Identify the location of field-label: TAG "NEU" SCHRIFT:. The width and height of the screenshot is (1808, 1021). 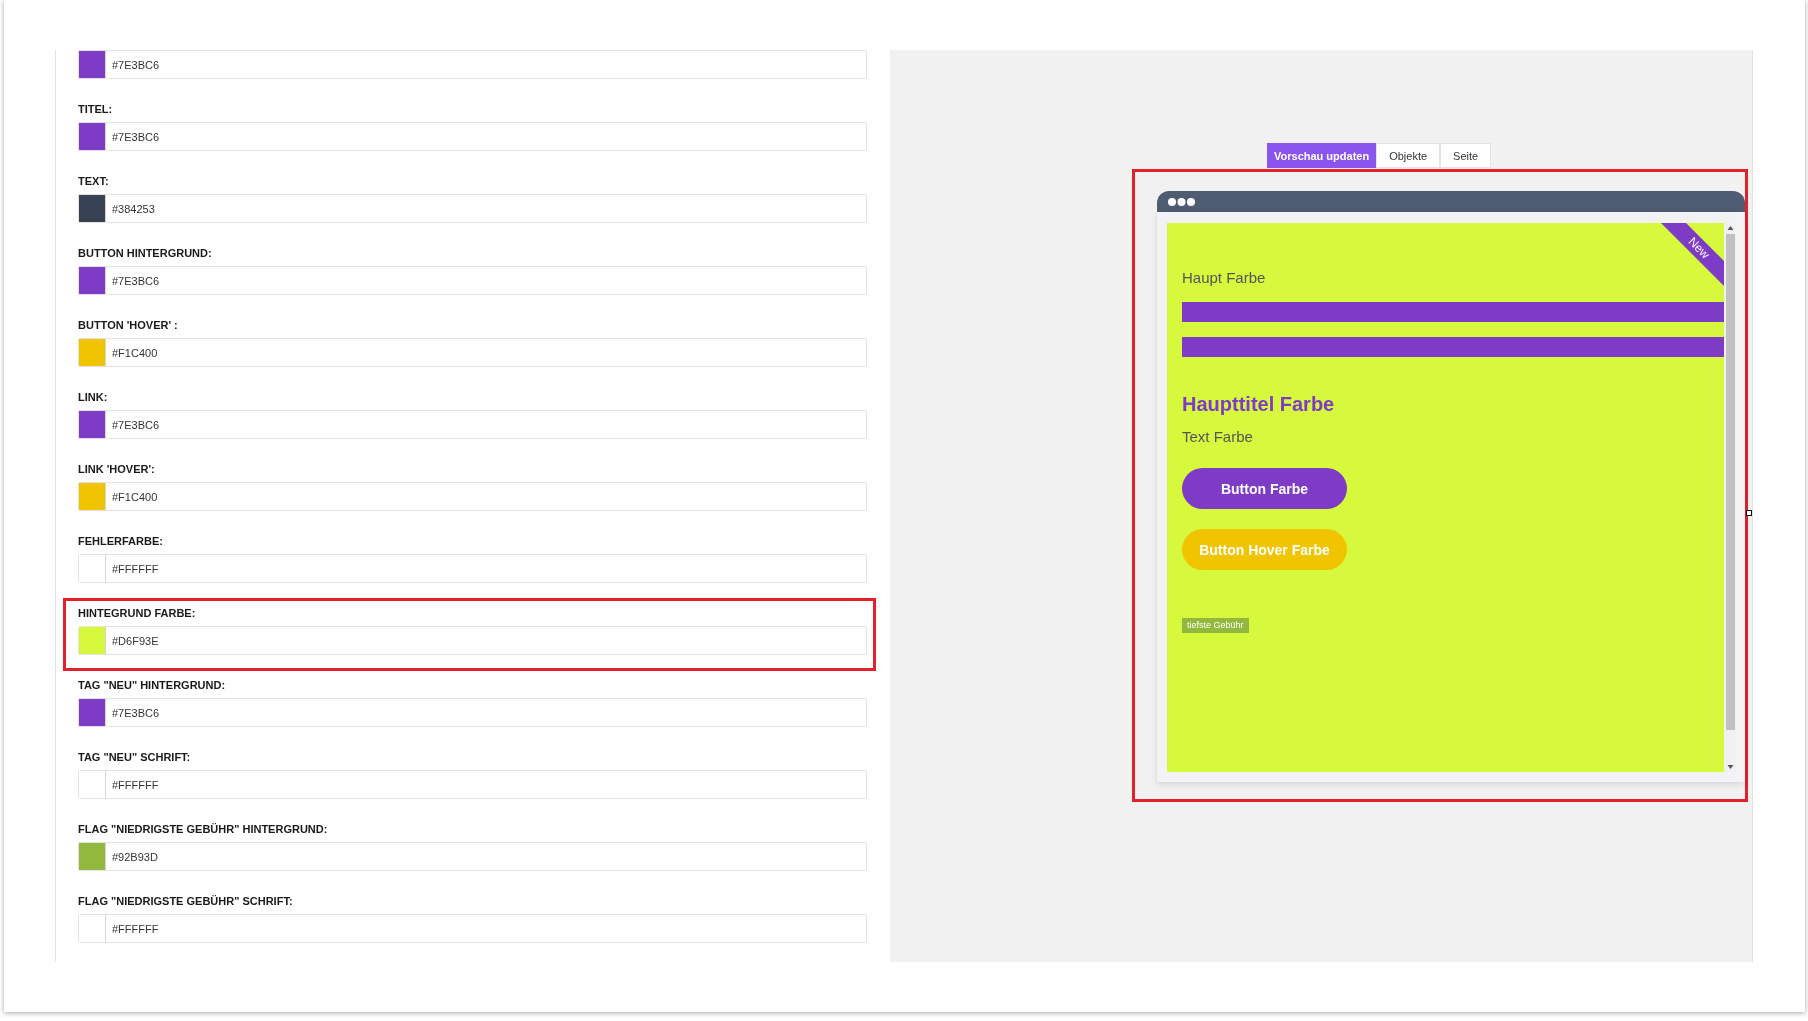
(134, 757).